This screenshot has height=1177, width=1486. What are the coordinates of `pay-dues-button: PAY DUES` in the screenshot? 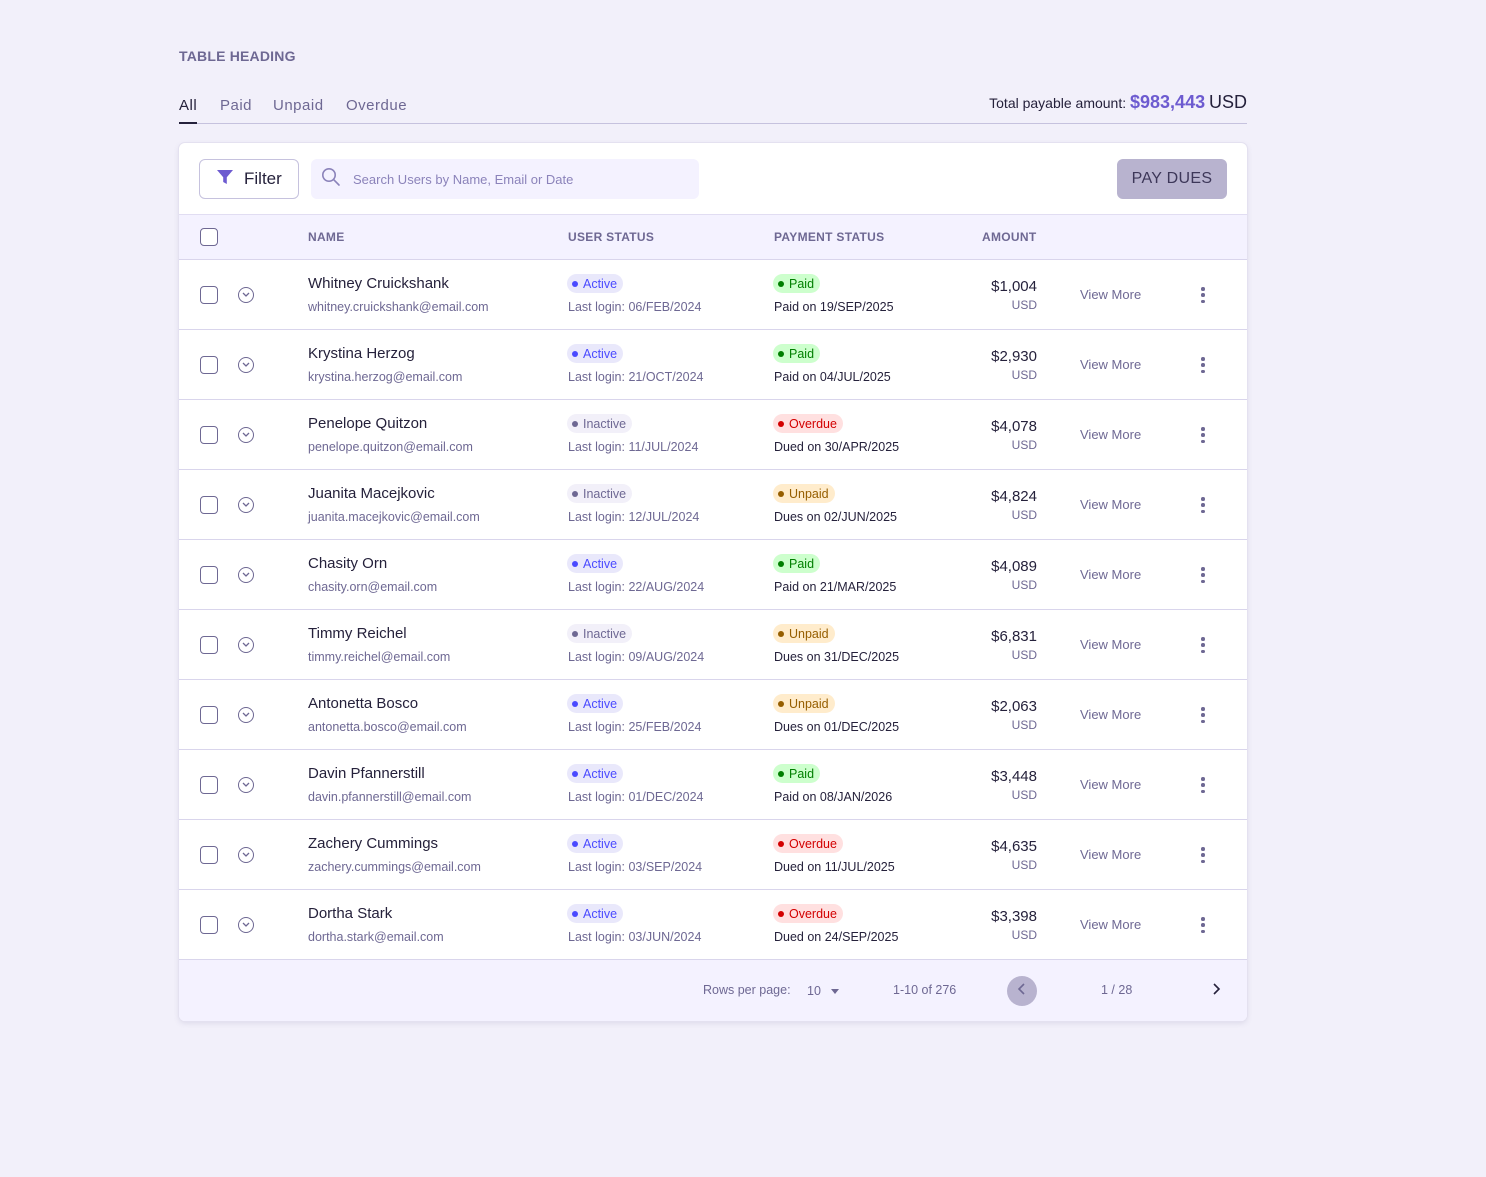 It's located at (1172, 179).